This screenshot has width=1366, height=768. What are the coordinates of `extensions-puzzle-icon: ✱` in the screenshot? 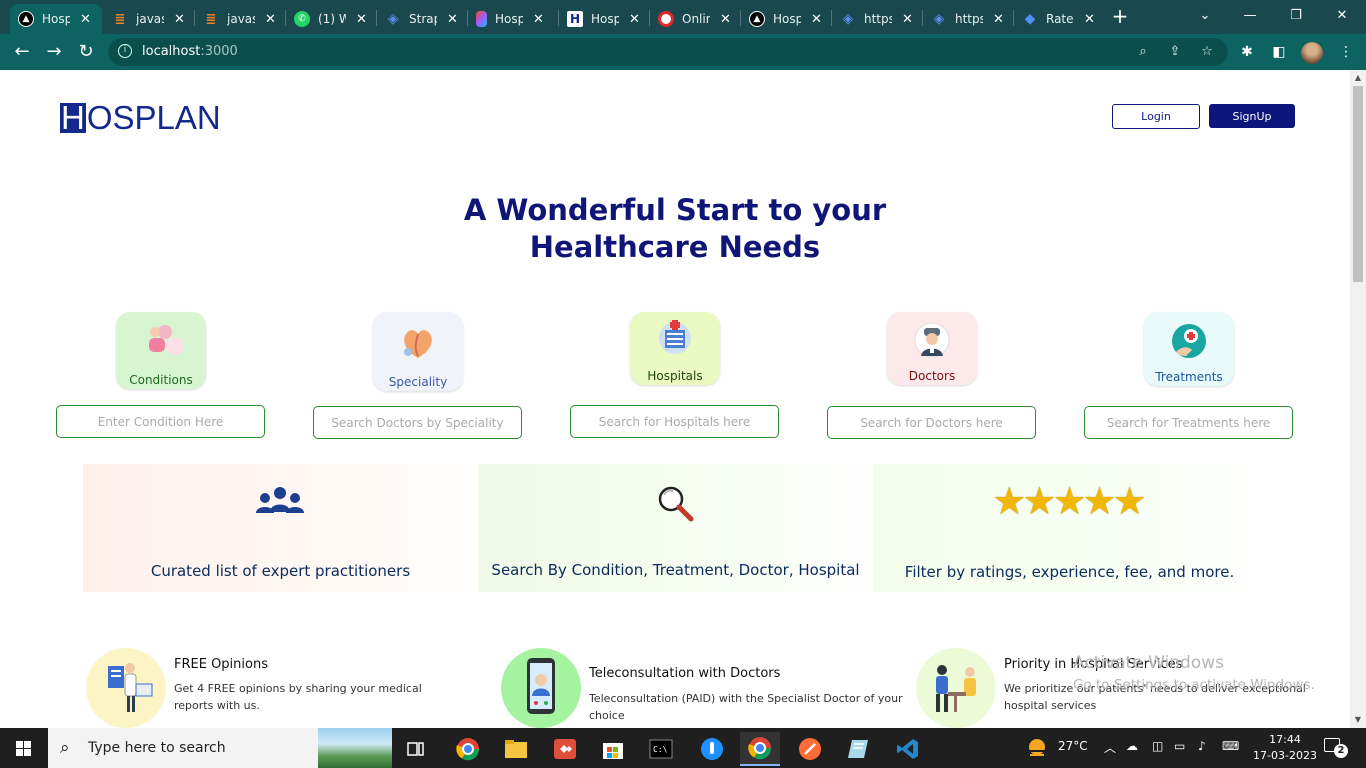 It's located at (1247, 52).